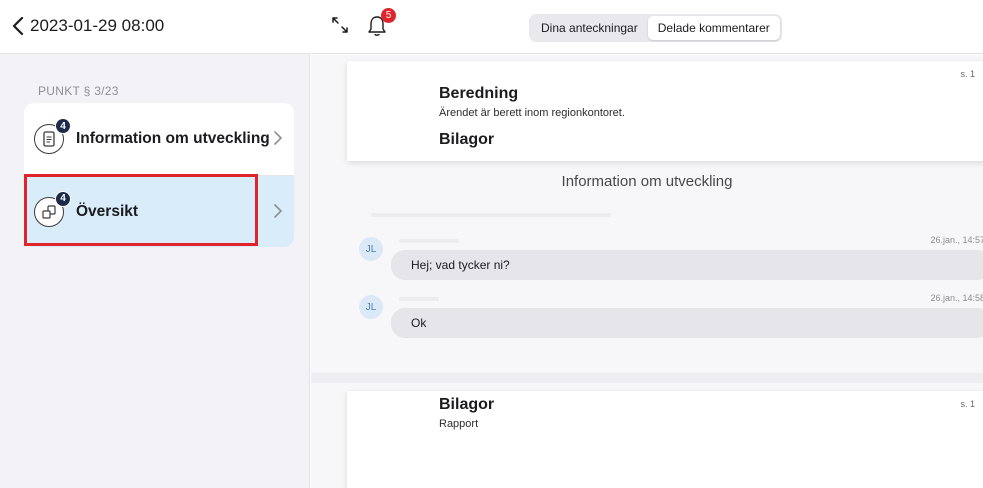  Describe the element at coordinates (665, 439) in the screenshot. I see `document-page-card: s. 1 Bilagor Rapport` at that location.